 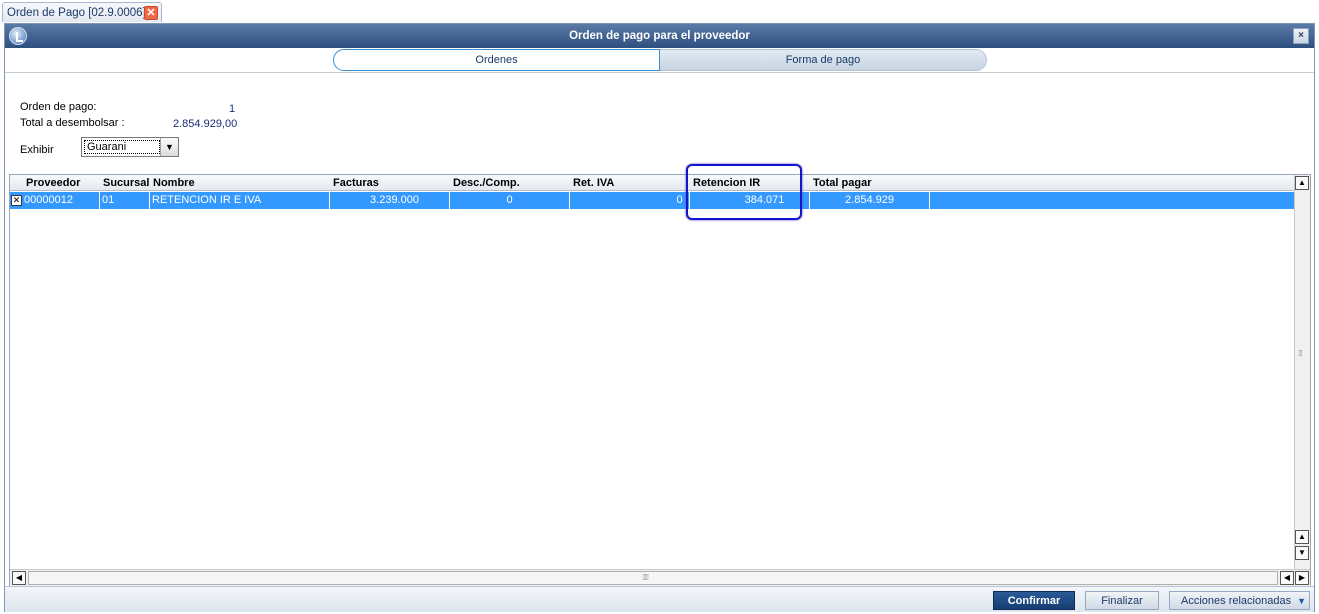 What do you see at coordinates (52, 183) in the screenshot?
I see `col-proveedor: Proveedor` at bounding box center [52, 183].